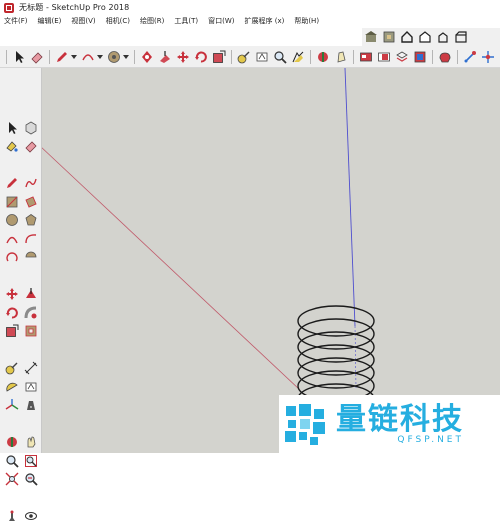 The height and width of the screenshot is (527, 500). What do you see at coordinates (30, 257) in the screenshot?
I see `pie-tool-icon` at bounding box center [30, 257].